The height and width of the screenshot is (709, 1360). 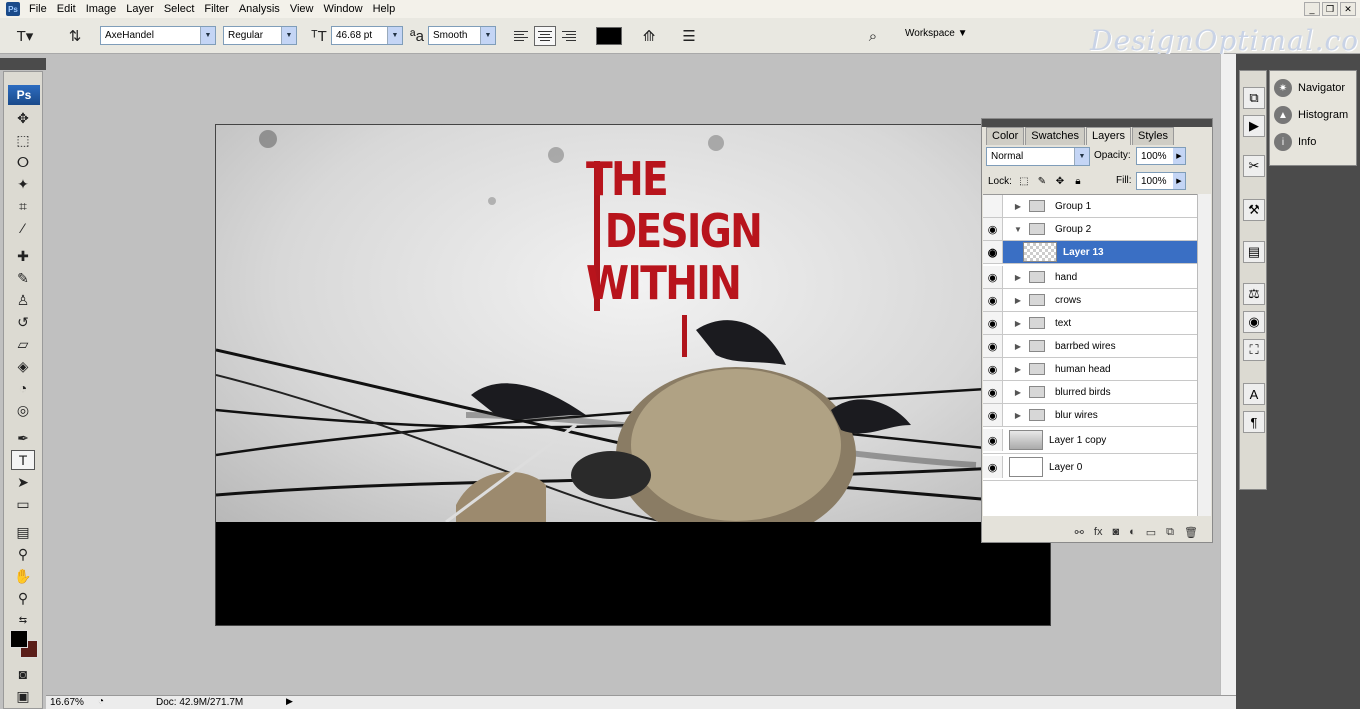 I want to click on layer-row: ◉ ▼ Group 2, so click(x=1090, y=229).